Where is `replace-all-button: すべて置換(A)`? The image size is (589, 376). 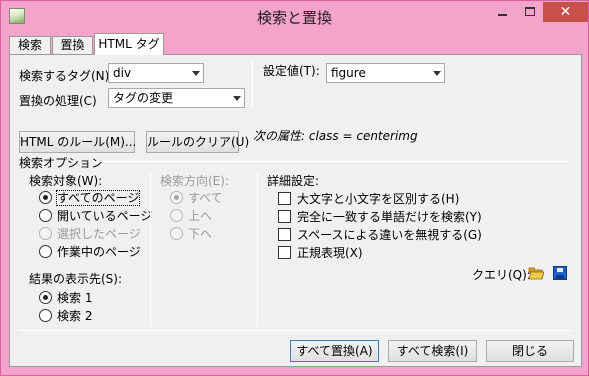 replace-all-button: すべて置換(A) is located at coordinates (334, 351).